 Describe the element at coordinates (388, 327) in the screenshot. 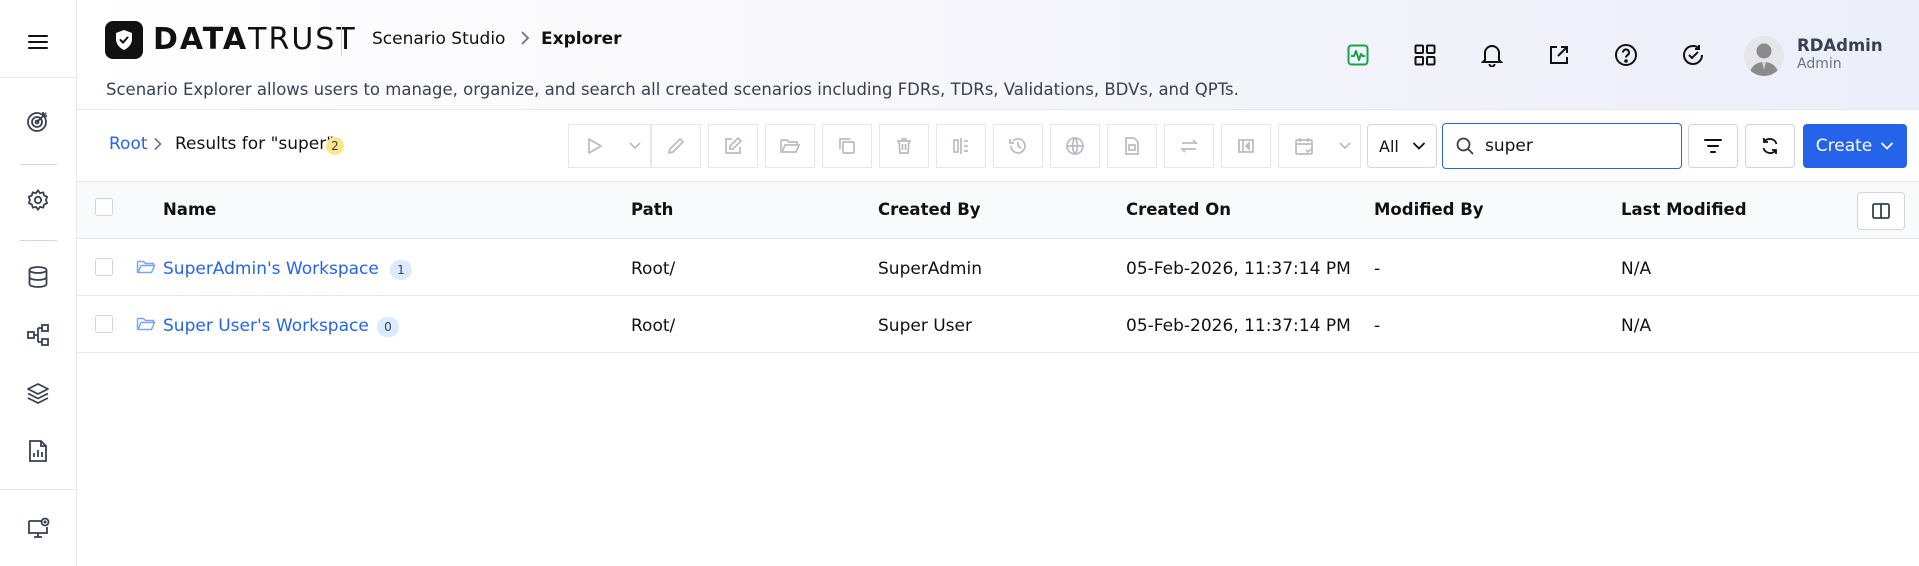

I see `row-count-badge: 0` at that location.